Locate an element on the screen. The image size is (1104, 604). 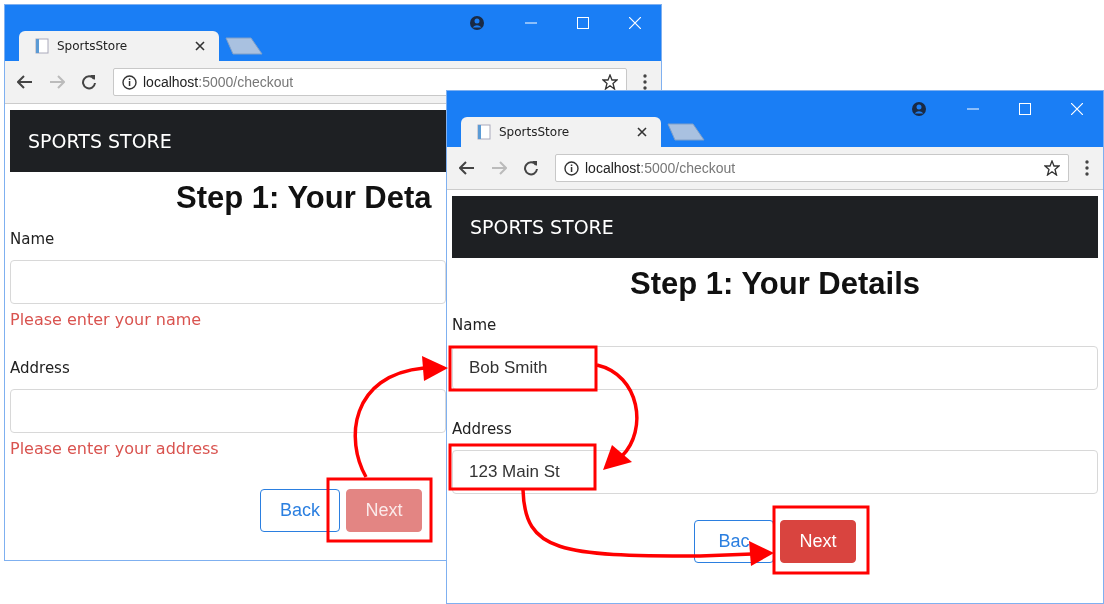
page-heading: Step 1: Your Deta is located at coordinates (304, 198).